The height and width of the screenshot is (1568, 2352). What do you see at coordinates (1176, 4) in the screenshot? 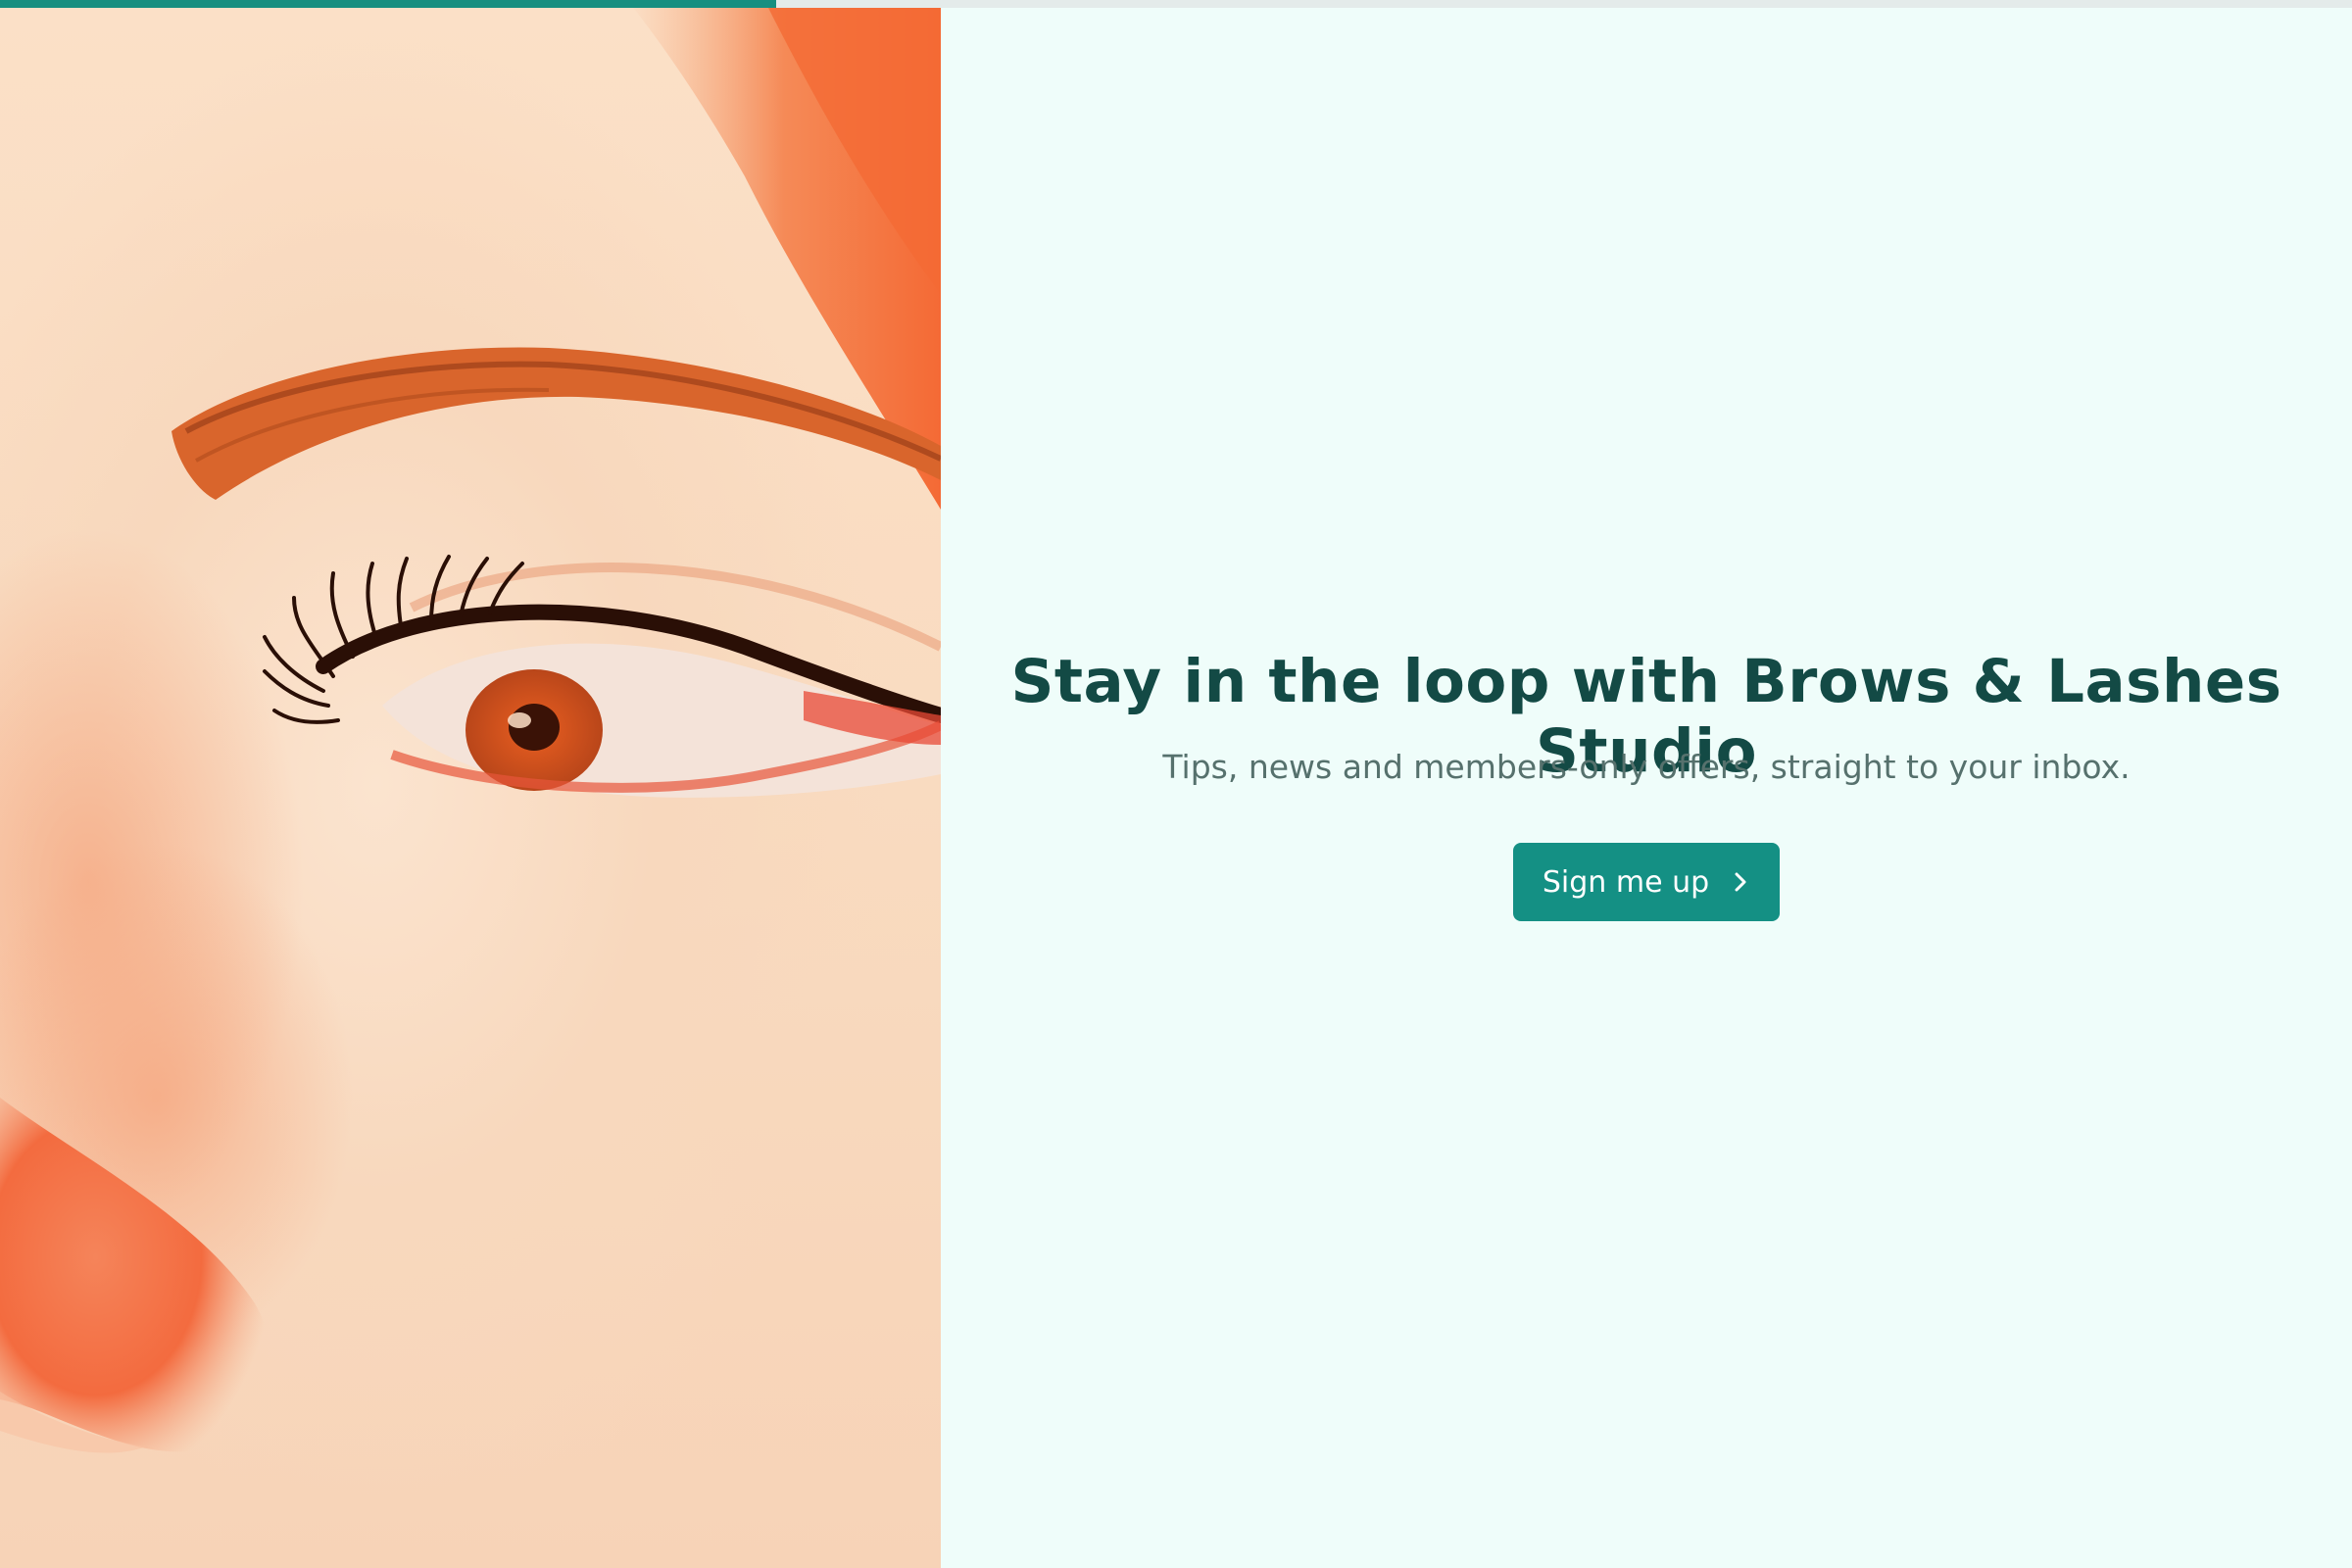
I see `progress-bar` at bounding box center [1176, 4].